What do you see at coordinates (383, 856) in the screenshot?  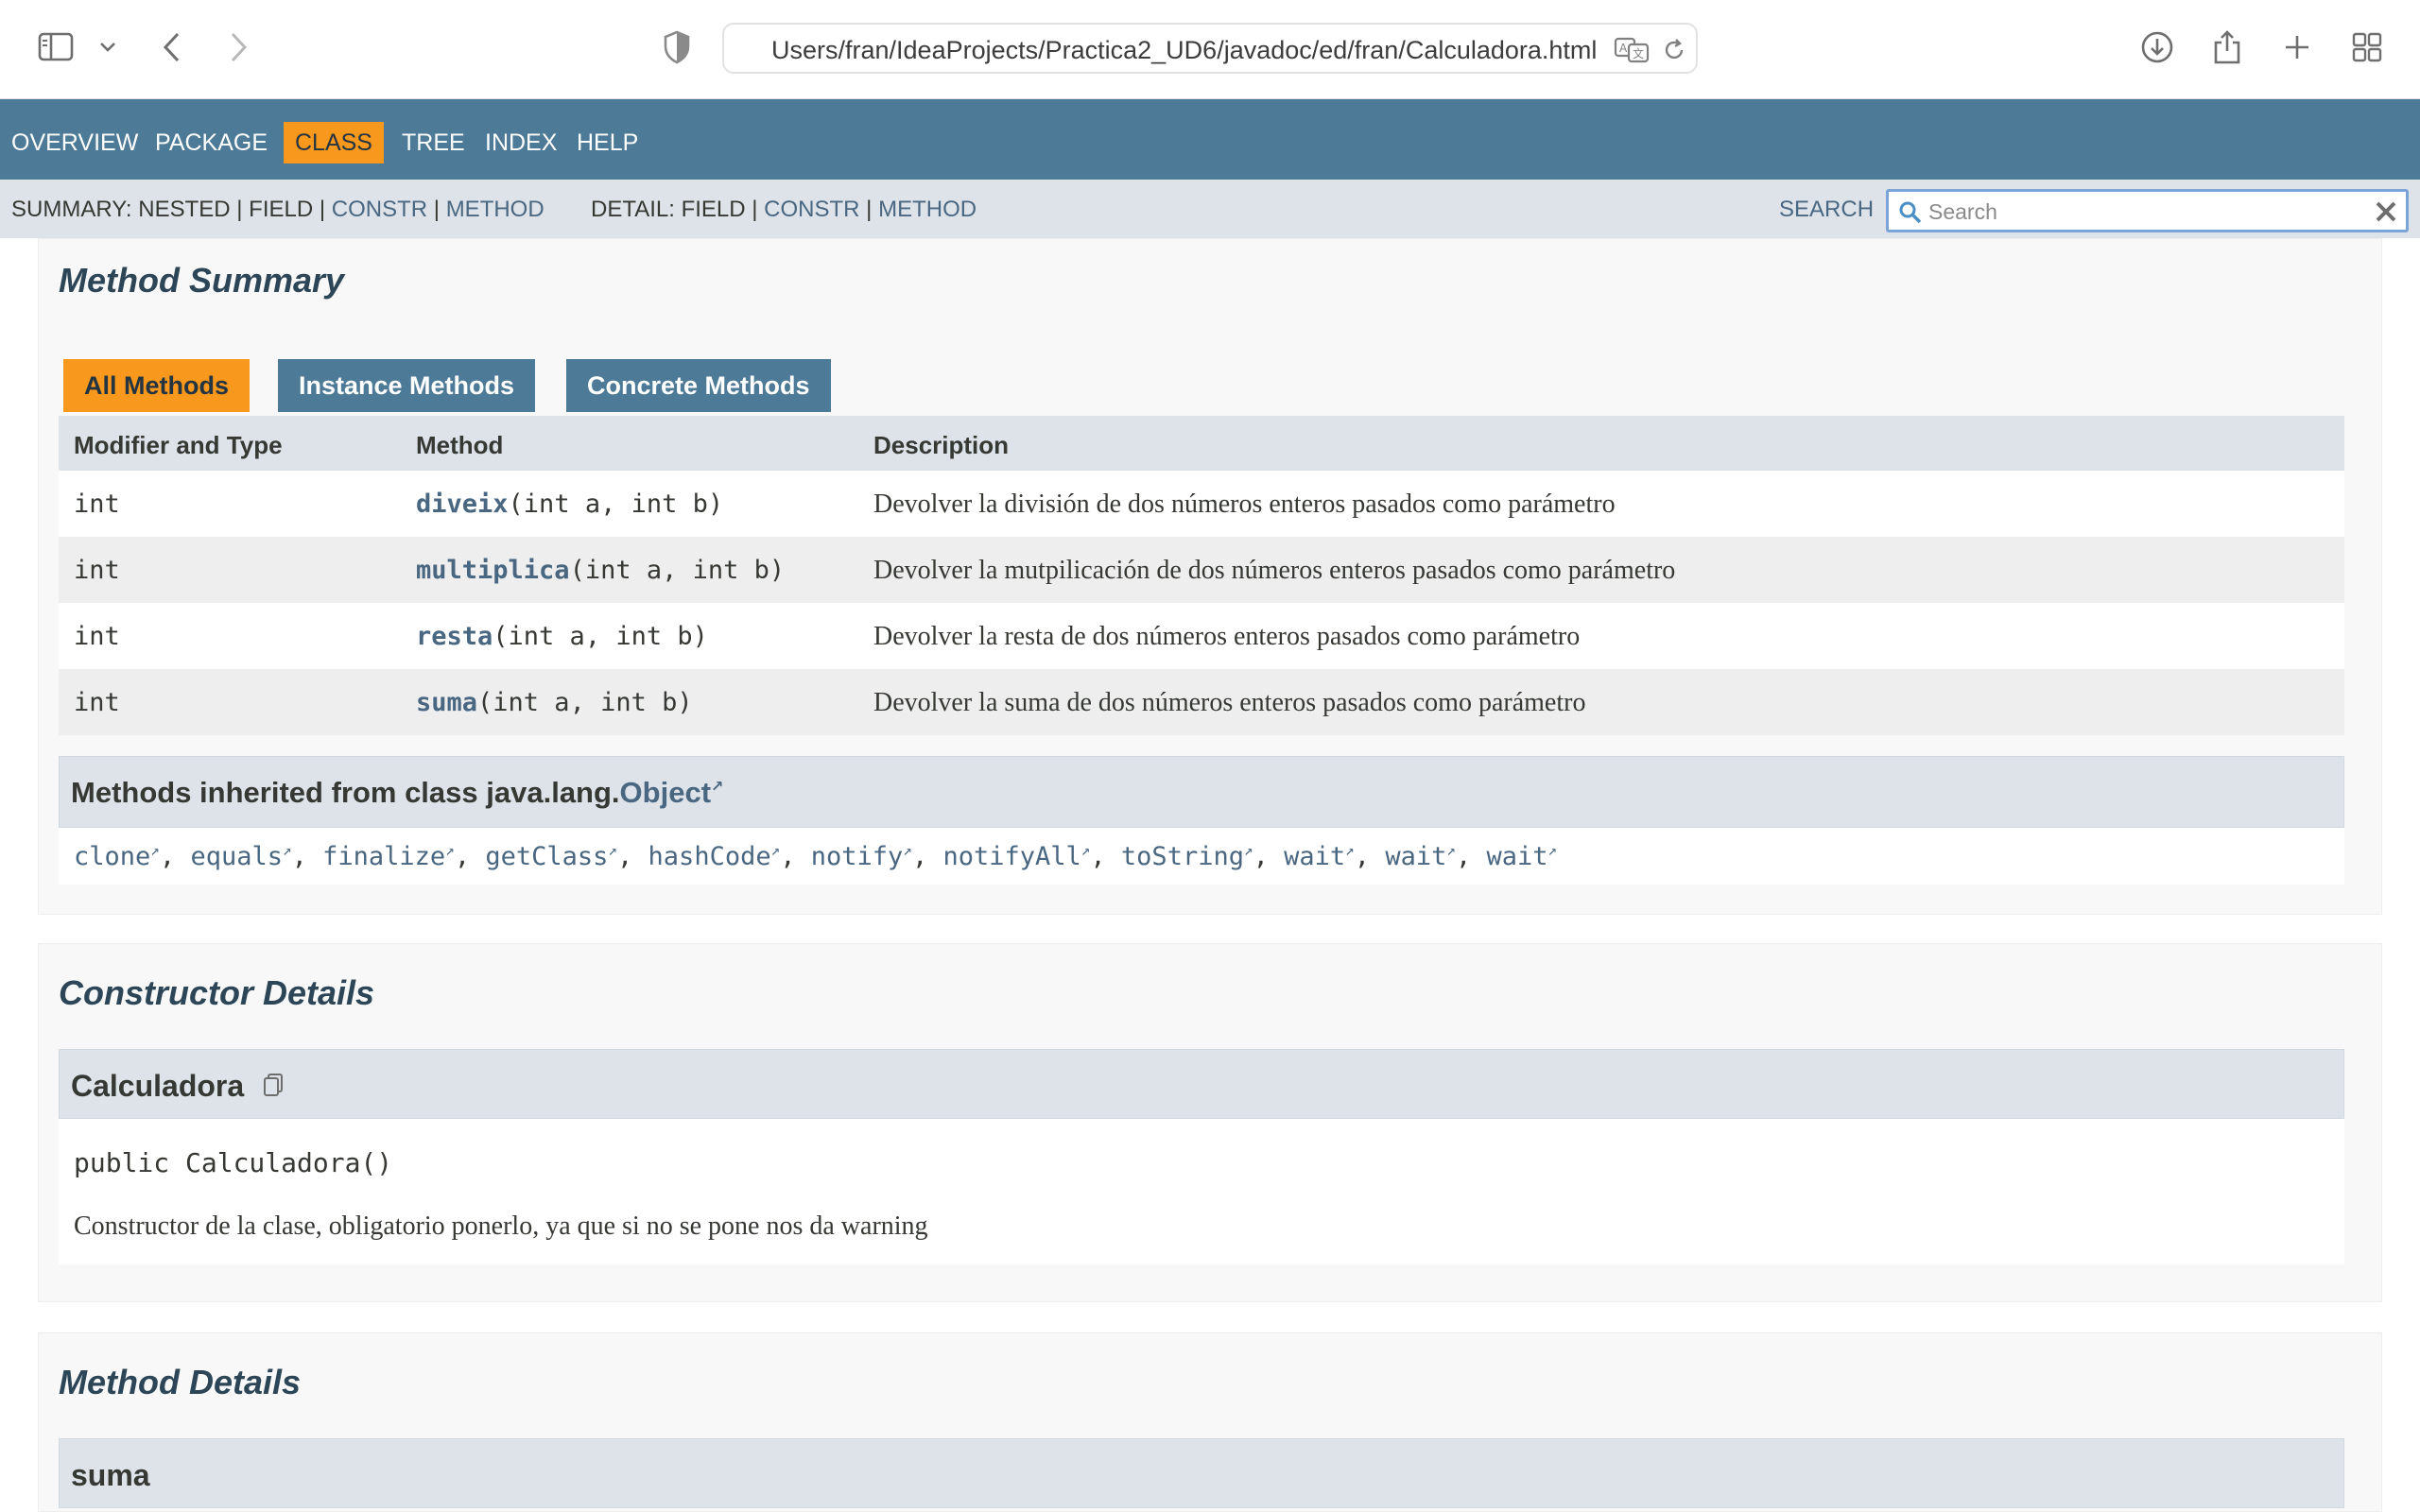 I see `inherited-method-link-finalize: finalize` at bounding box center [383, 856].